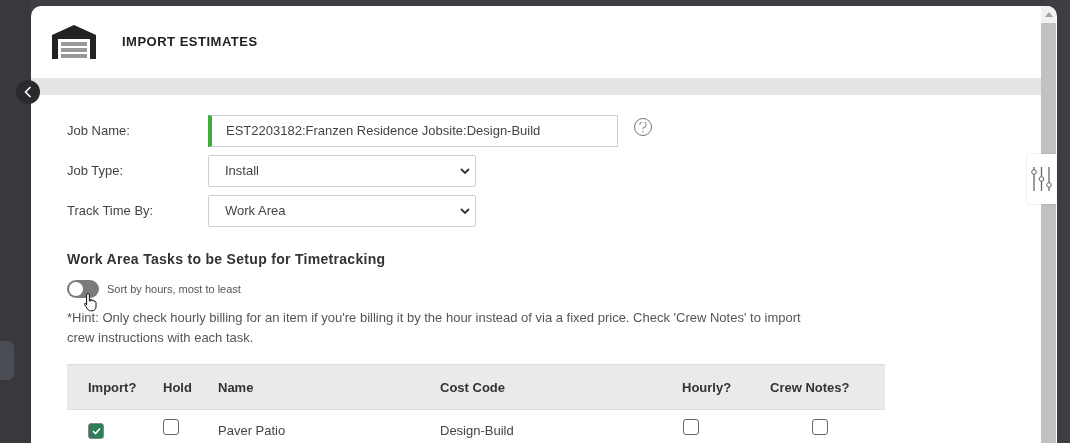 Image resolution: width=1070 pixels, height=443 pixels. I want to click on column-header: Hourly?, so click(707, 387).